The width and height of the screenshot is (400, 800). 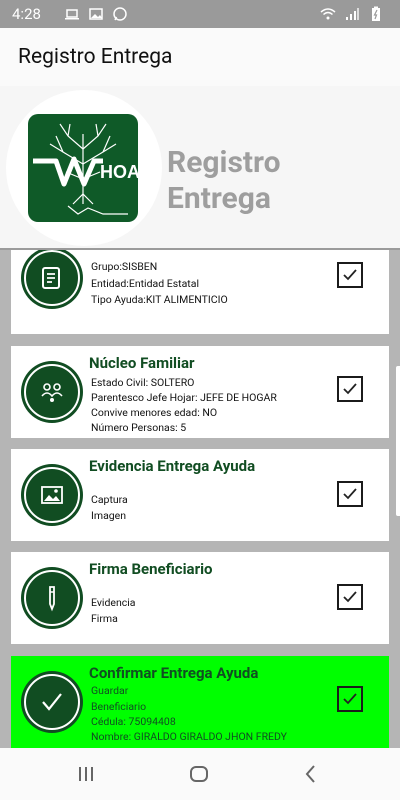 What do you see at coordinates (154, 412) in the screenshot?
I see `card-line: Convive menores edad: NO` at bounding box center [154, 412].